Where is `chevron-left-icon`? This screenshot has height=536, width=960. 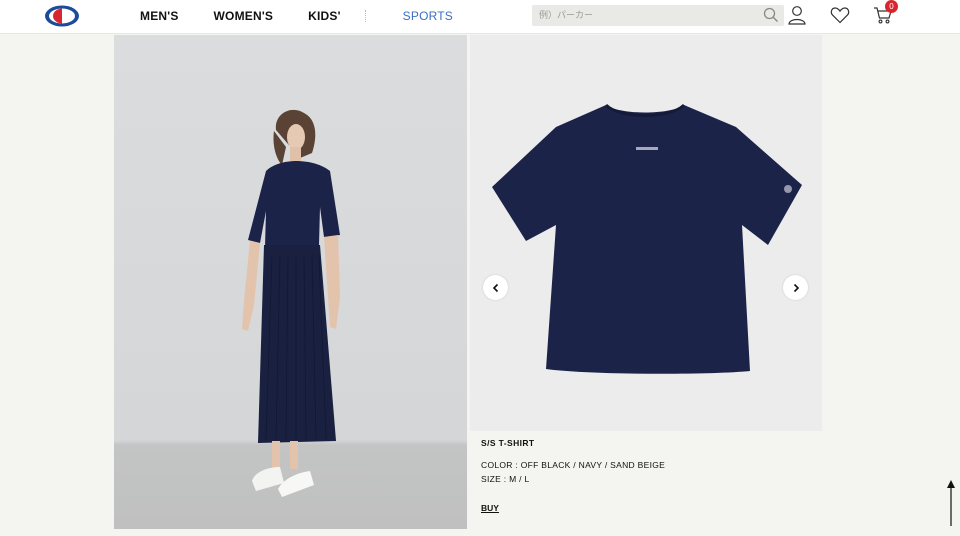 chevron-left-icon is located at coordinates (495, 287).